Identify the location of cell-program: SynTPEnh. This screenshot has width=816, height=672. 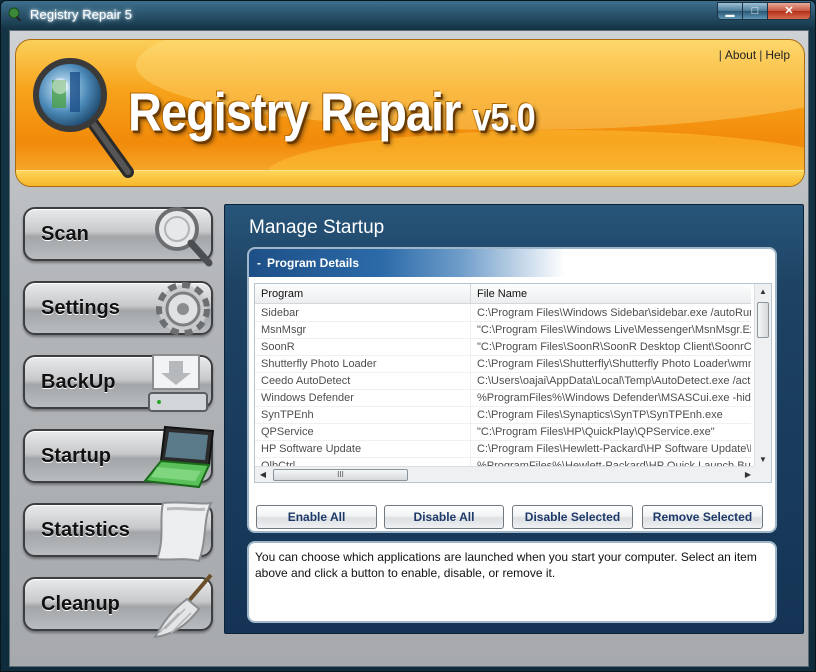
(287, 415).